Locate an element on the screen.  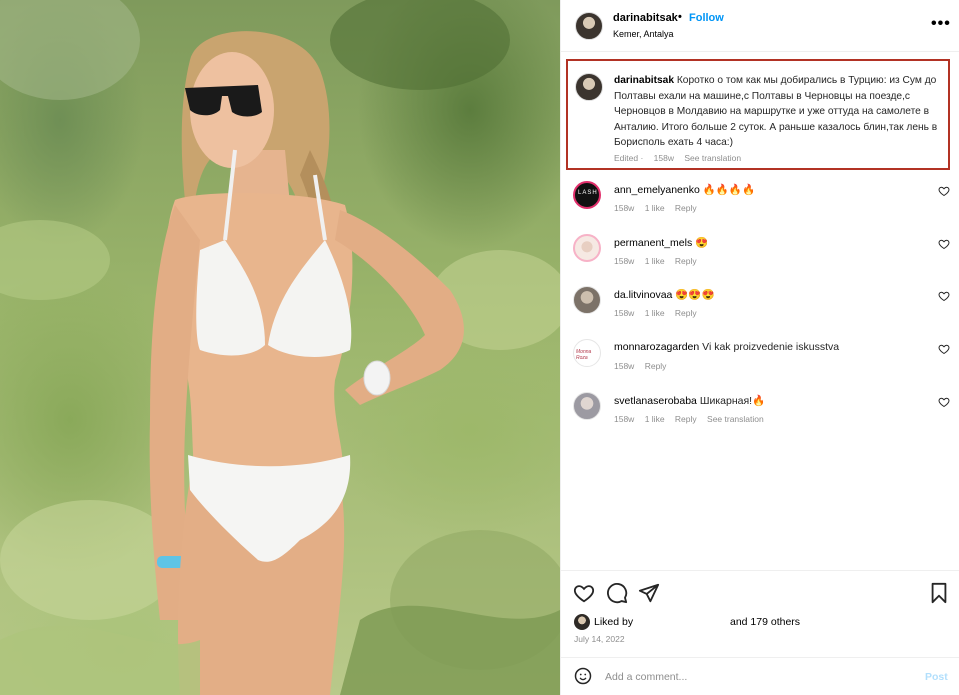
caption-meta: Edited · 158w See translation is located at coordinates (678, 158).